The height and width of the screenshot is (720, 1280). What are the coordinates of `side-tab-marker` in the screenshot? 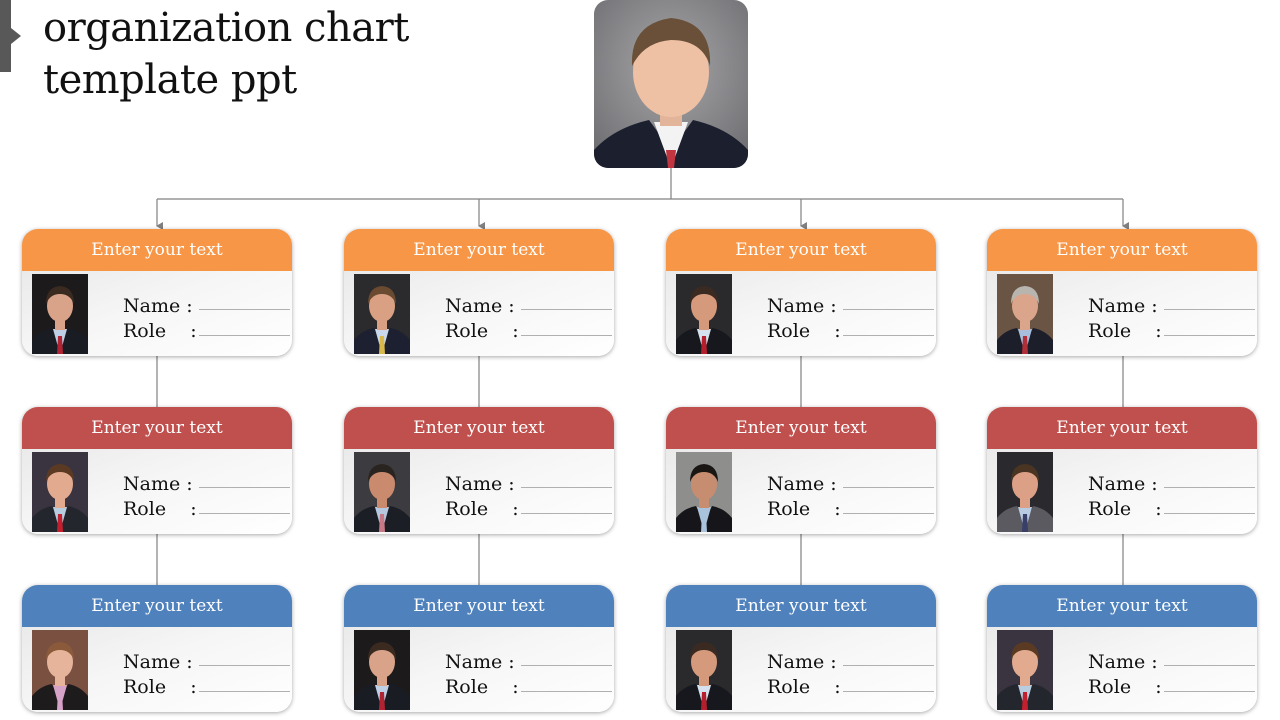 It's located at (10, 36).